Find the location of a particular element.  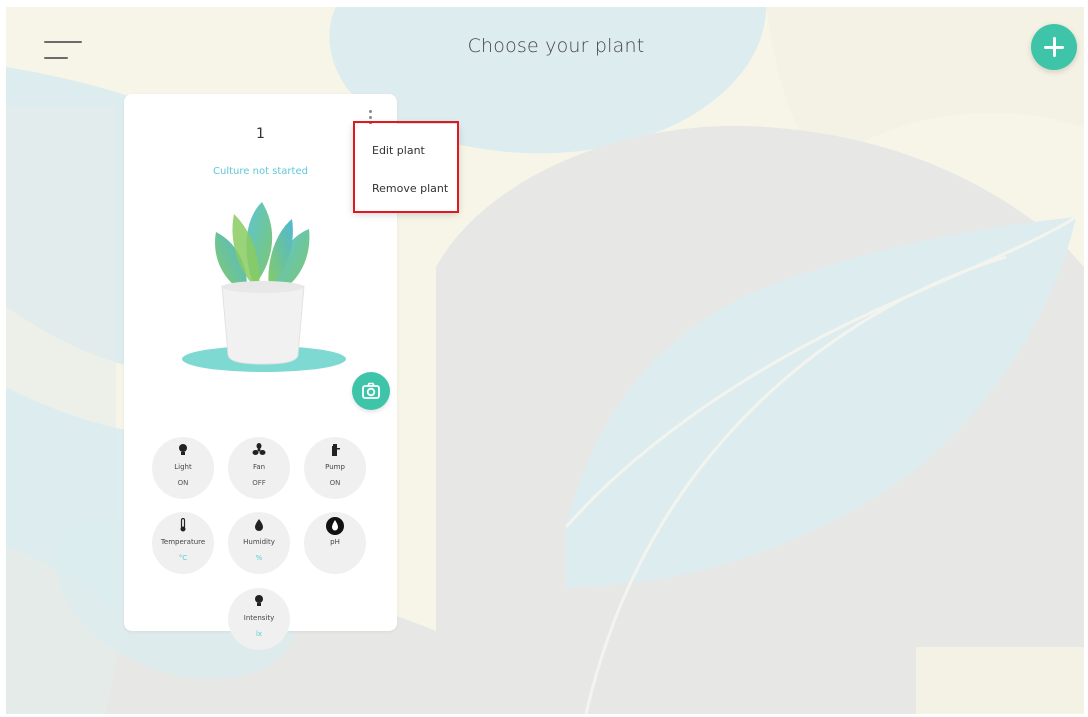

sensor-label: Fan is located at coordinates (259, 467).